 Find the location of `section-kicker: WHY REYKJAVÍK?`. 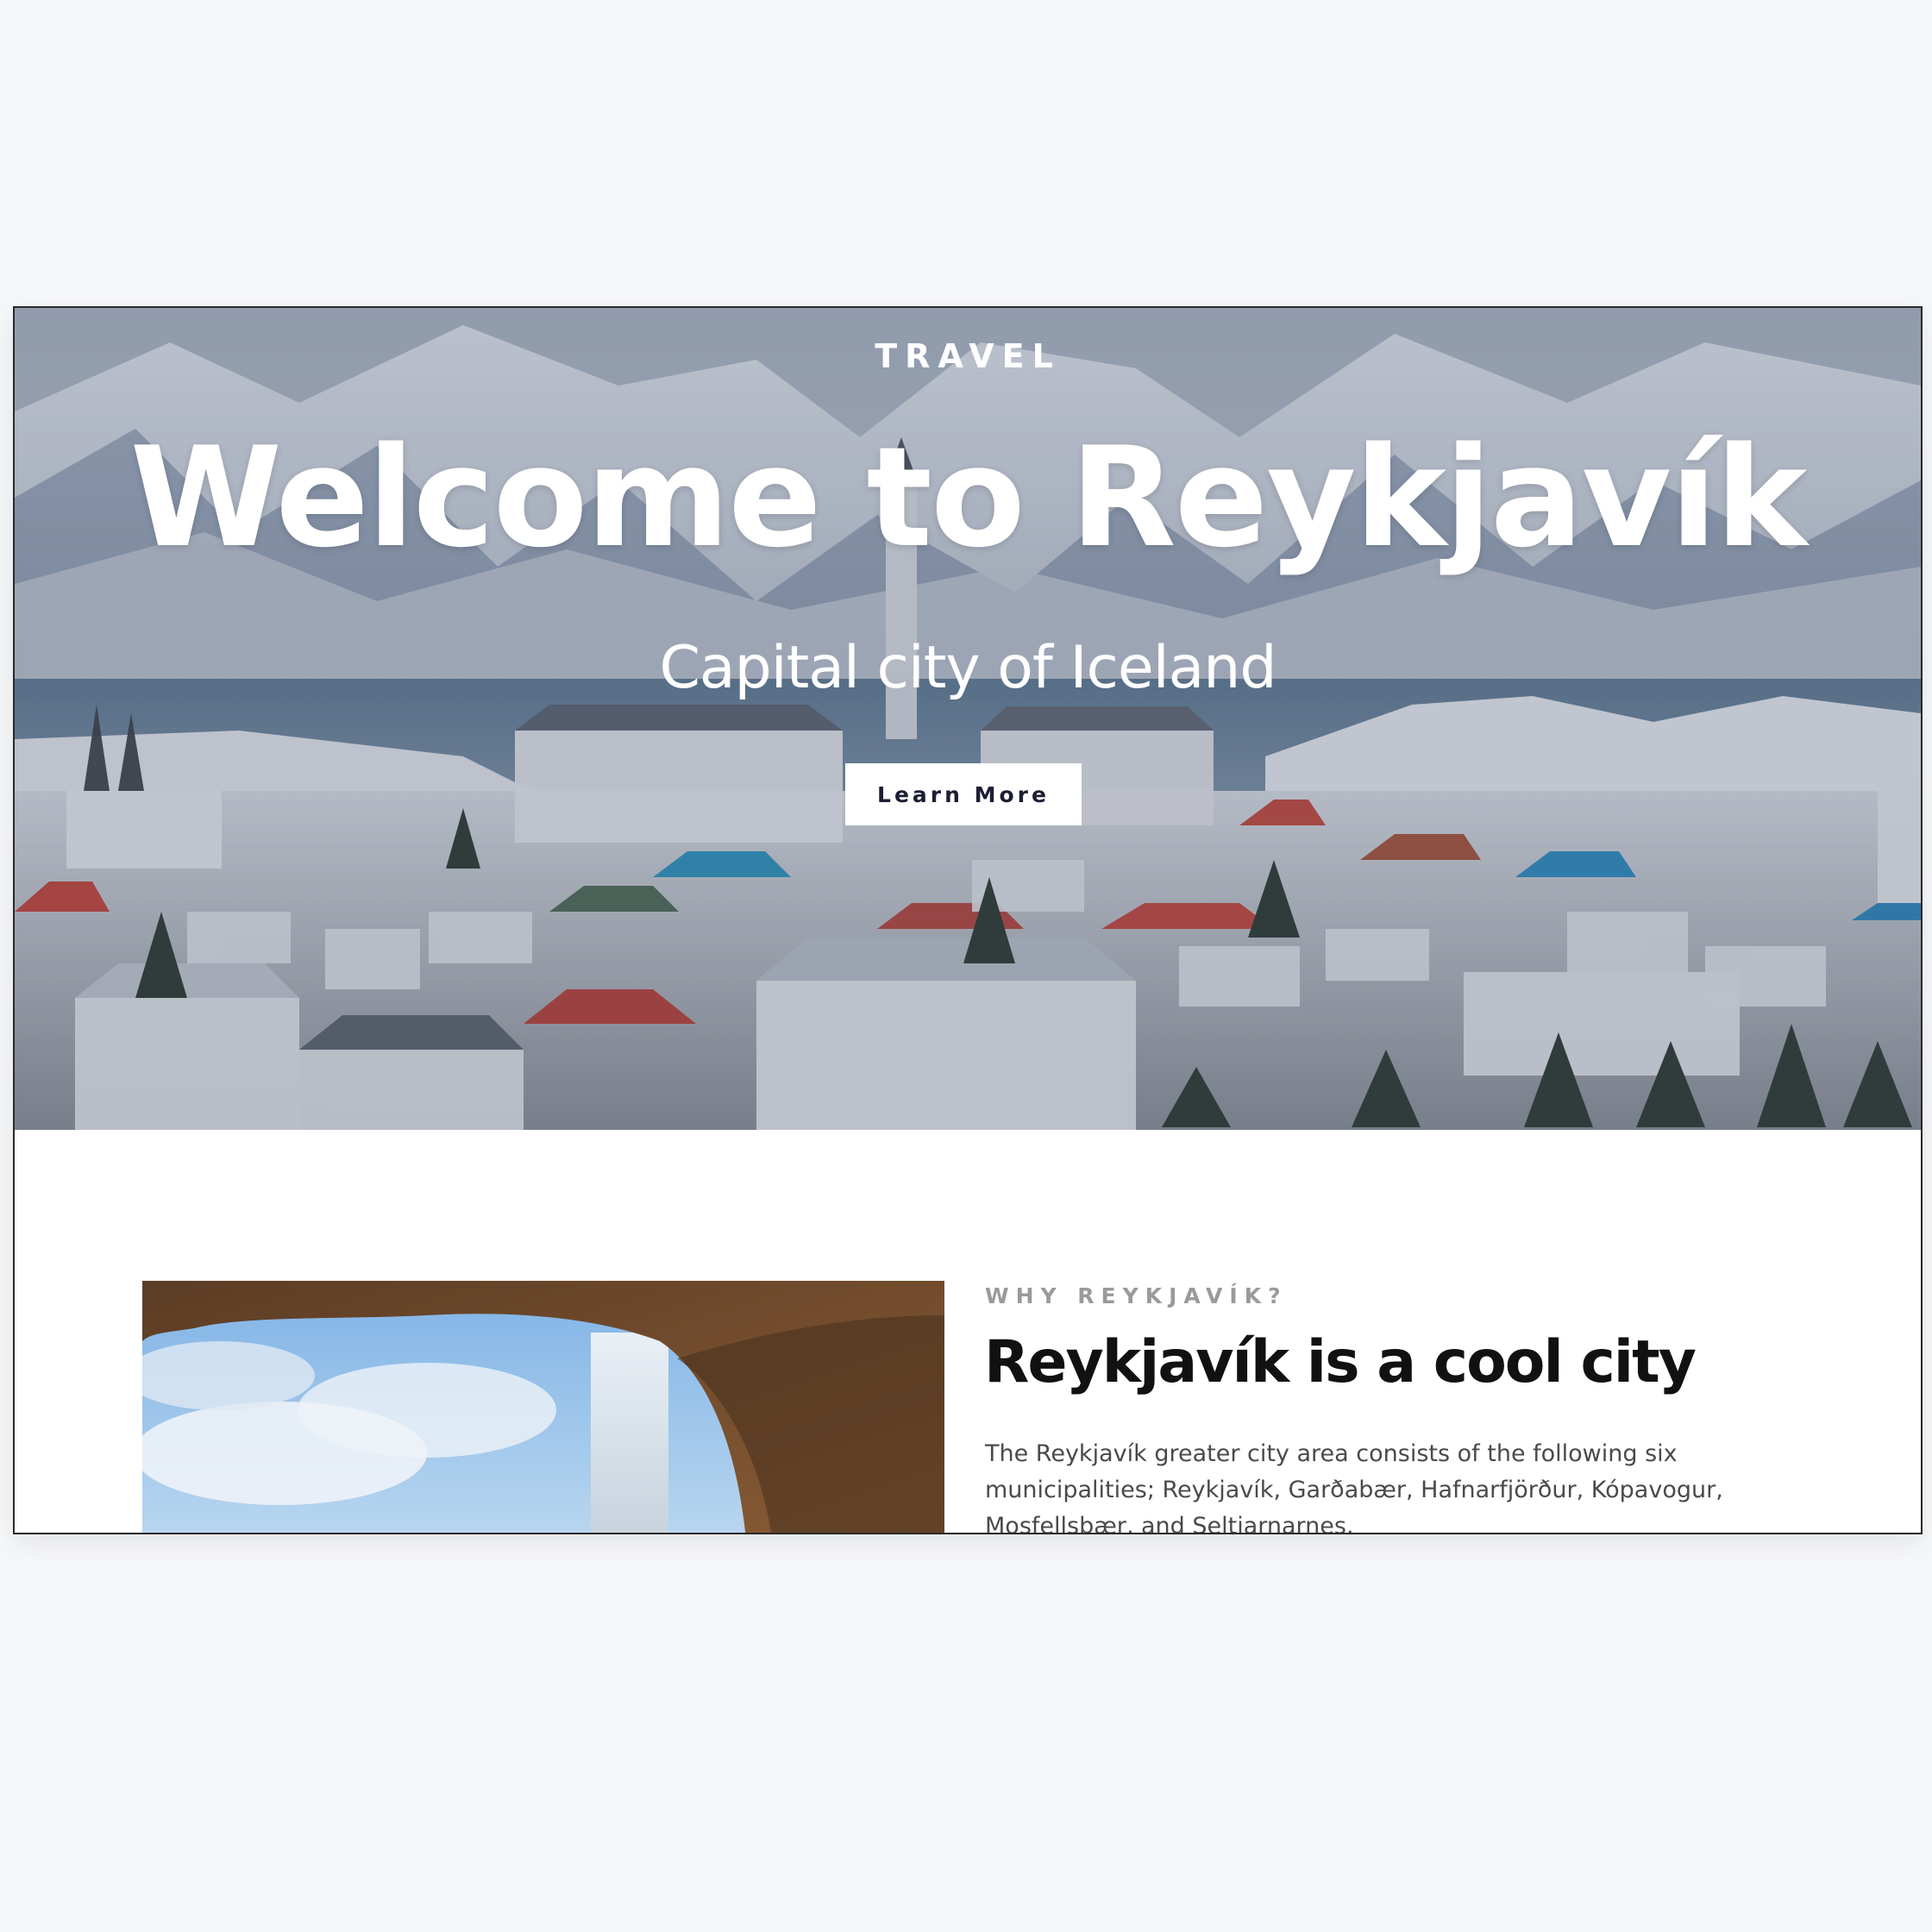

section-kicker: WHY REYKJAVÍK? is located at coordinates (1137, 1296).